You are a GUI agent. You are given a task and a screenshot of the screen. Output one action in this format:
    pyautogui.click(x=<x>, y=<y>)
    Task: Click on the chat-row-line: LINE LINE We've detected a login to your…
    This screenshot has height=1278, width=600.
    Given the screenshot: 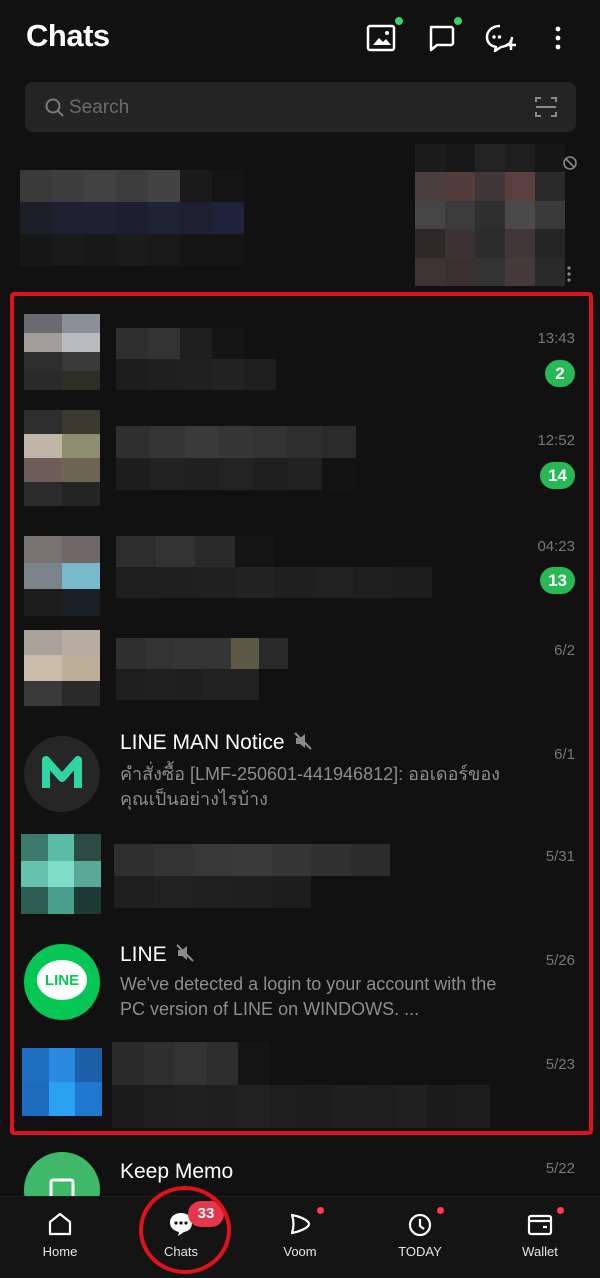 What is the action you would take?
    pyautogui.click(x=300, y=991)
    